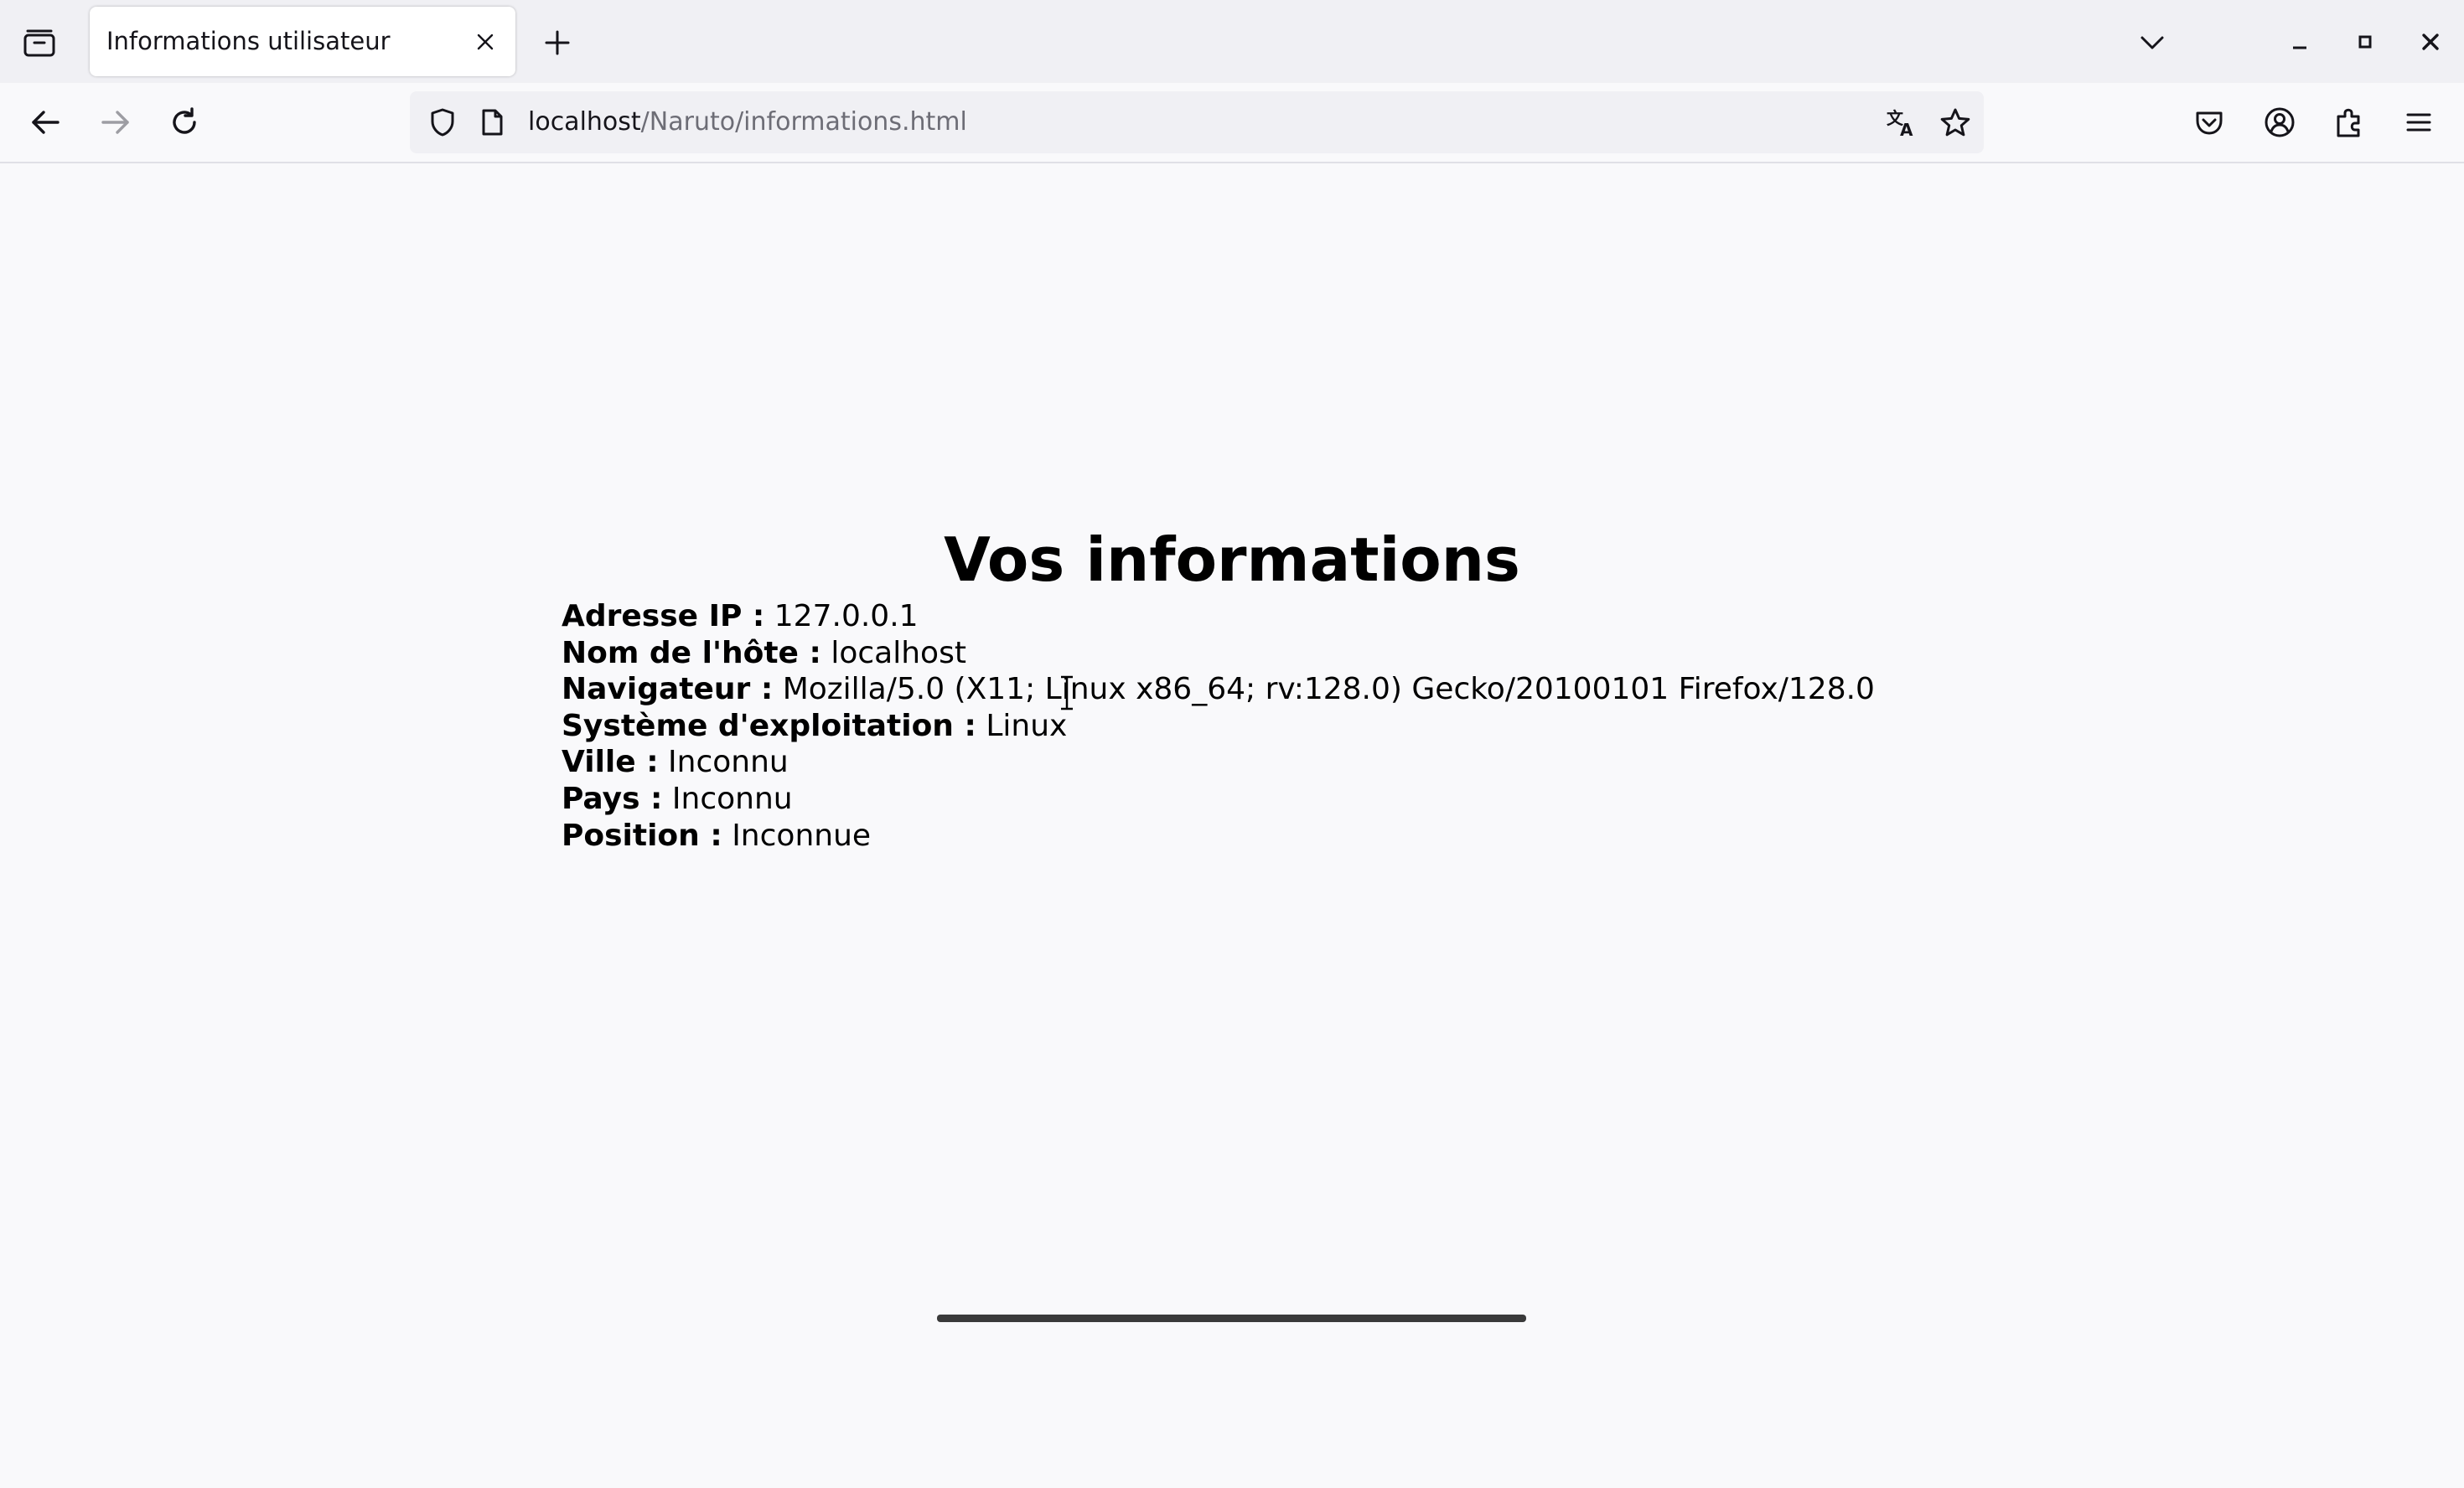  What do you see at coordinates (1906, 128) in the screenshot?
I see `svg-text: A` at bounding box center [1906, 128].